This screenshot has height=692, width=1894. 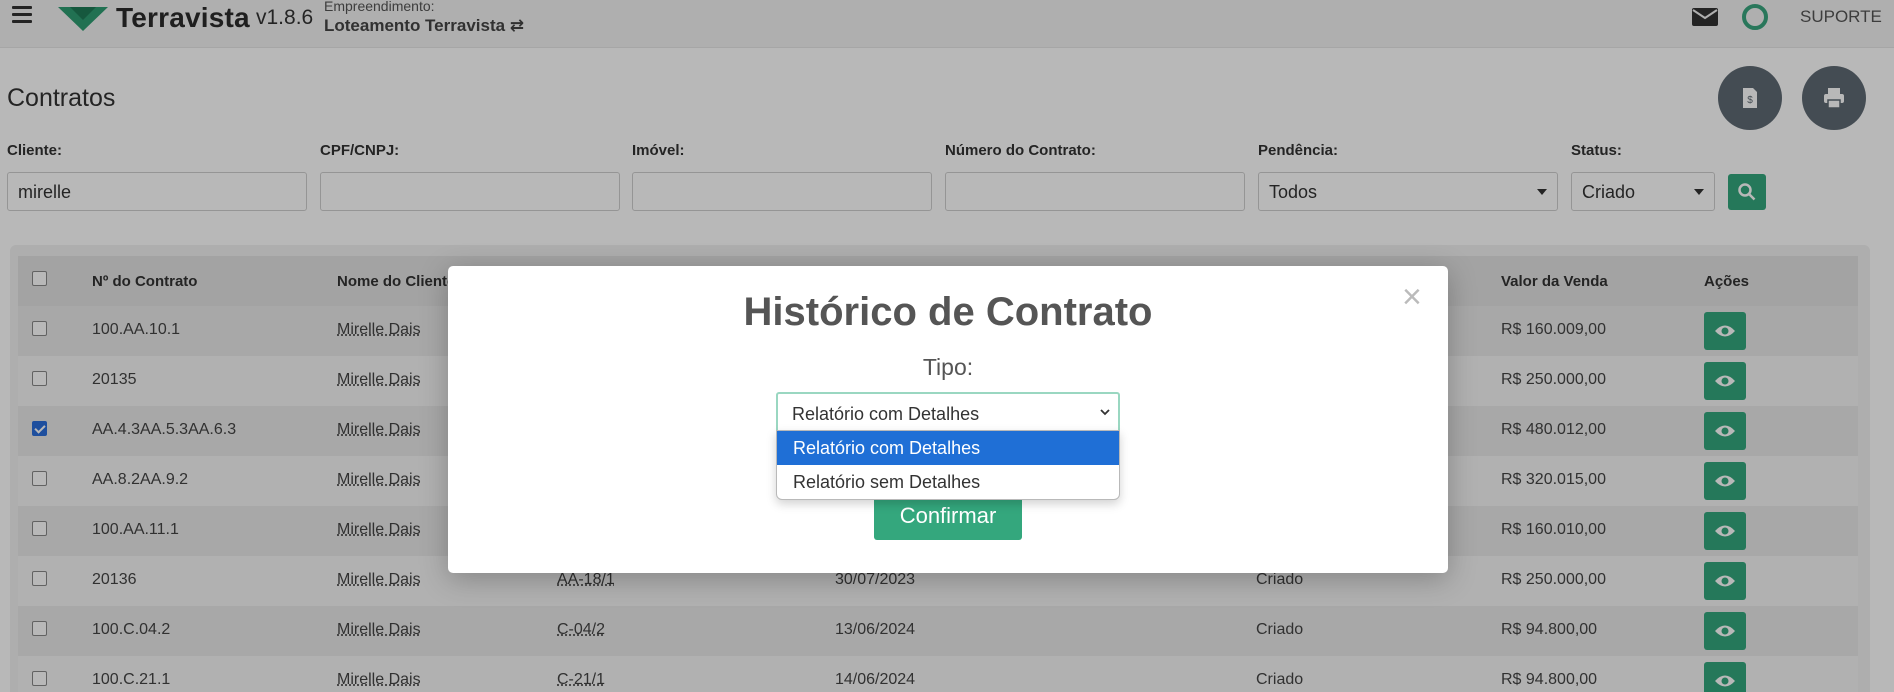 What do you see at coordinates (948, 448) in the screenshot?
I see `option-relatorio-com-detalhes: Relatório com Detalhes` at bounding box center [948, 448].